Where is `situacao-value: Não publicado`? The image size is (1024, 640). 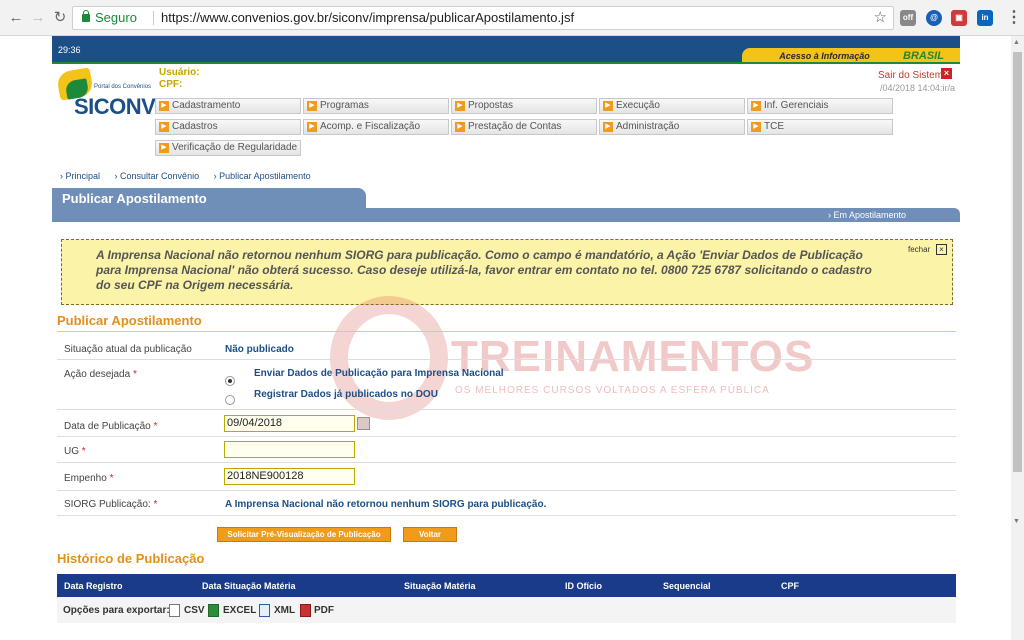
situacao-value: Não publicado is located at coordinates (259, 349).